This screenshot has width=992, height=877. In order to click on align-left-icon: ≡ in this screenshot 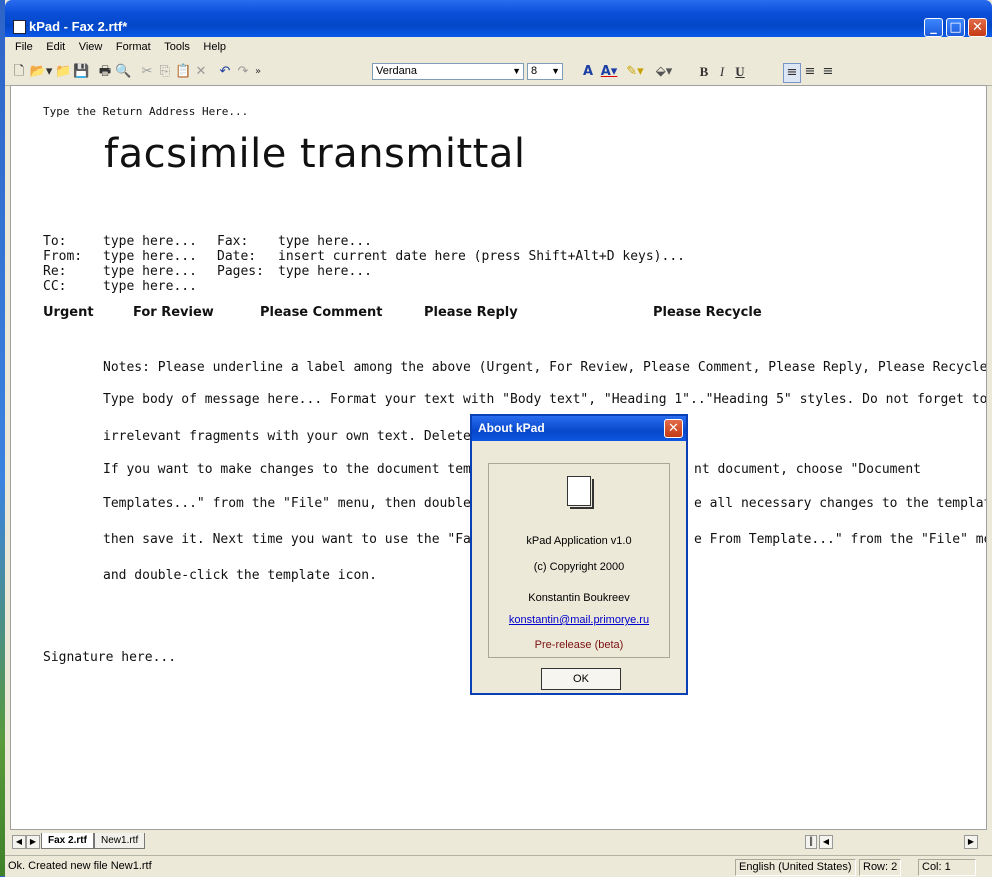, I will do `click(792, 73)`.